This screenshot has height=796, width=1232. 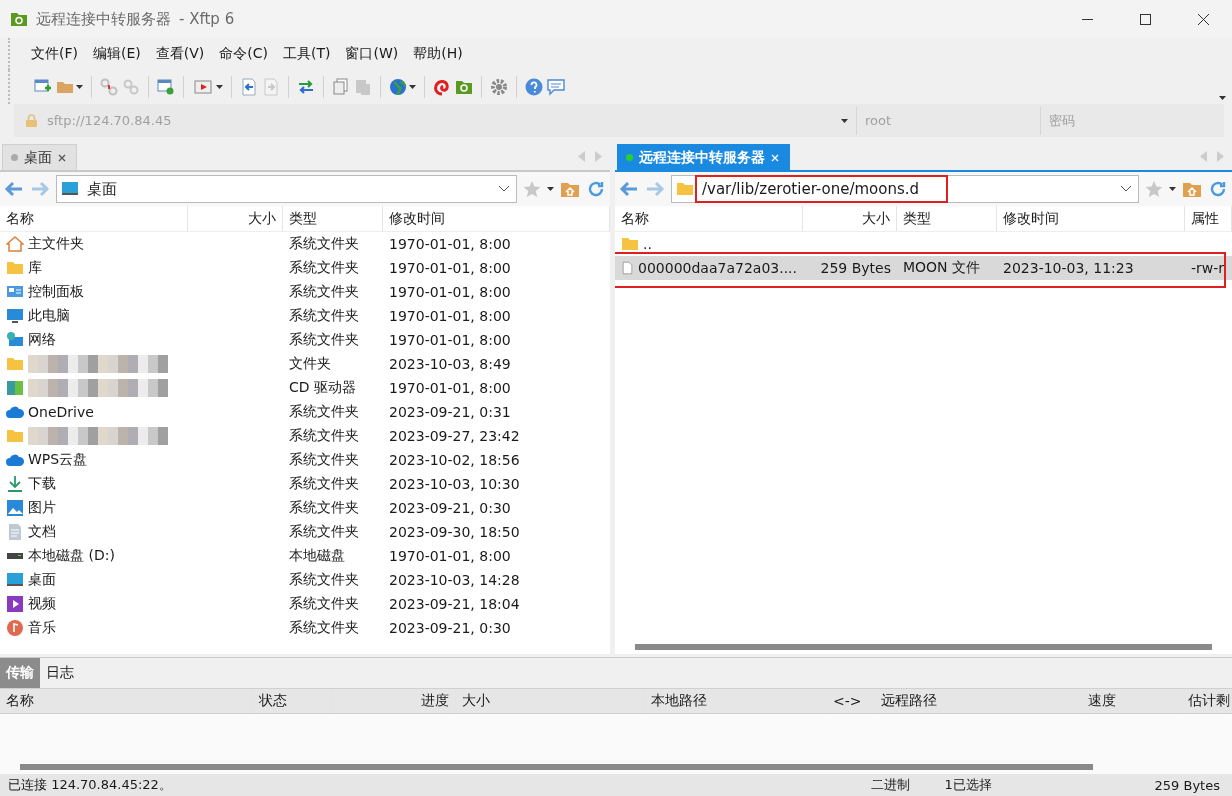 What do you see at coordinates (286, 189) in the screenshot?
I see `path-field: 桌面` at bounding box center [286, 189].